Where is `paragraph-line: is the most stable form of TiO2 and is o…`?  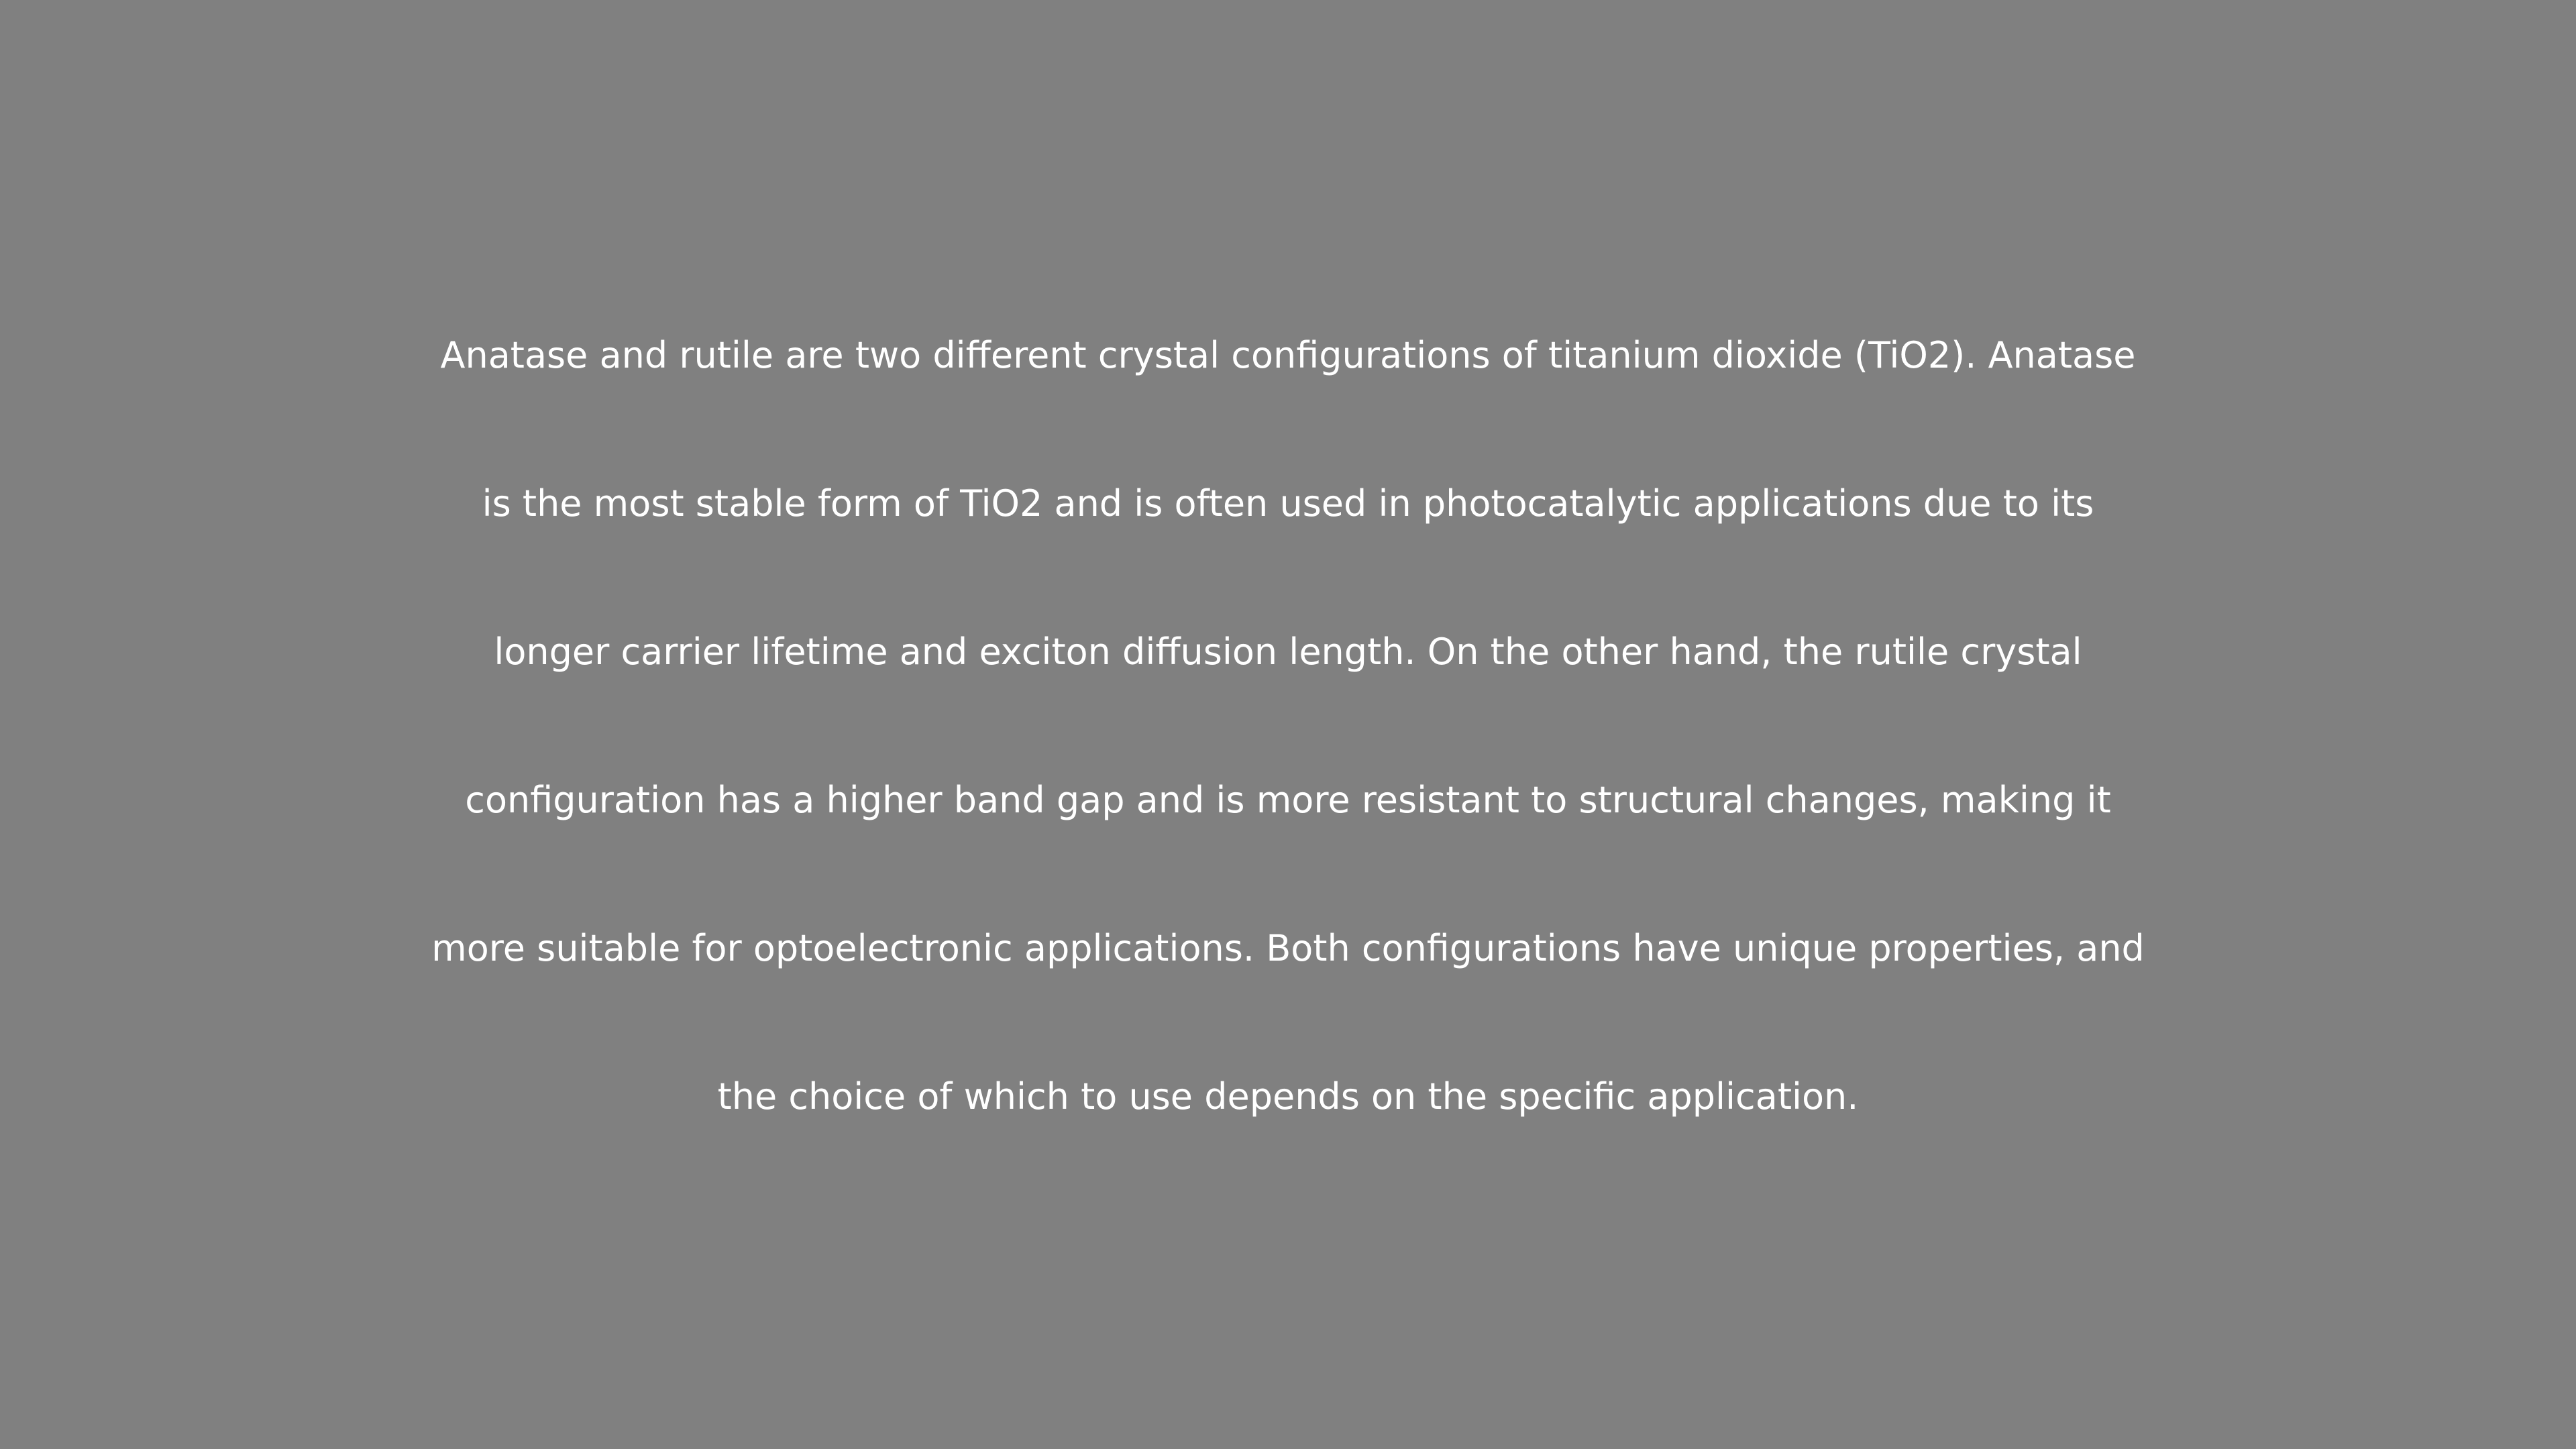
paragraph-line: is the most stable form of TiO2 and is o… is located at coordinates (1288, 503).